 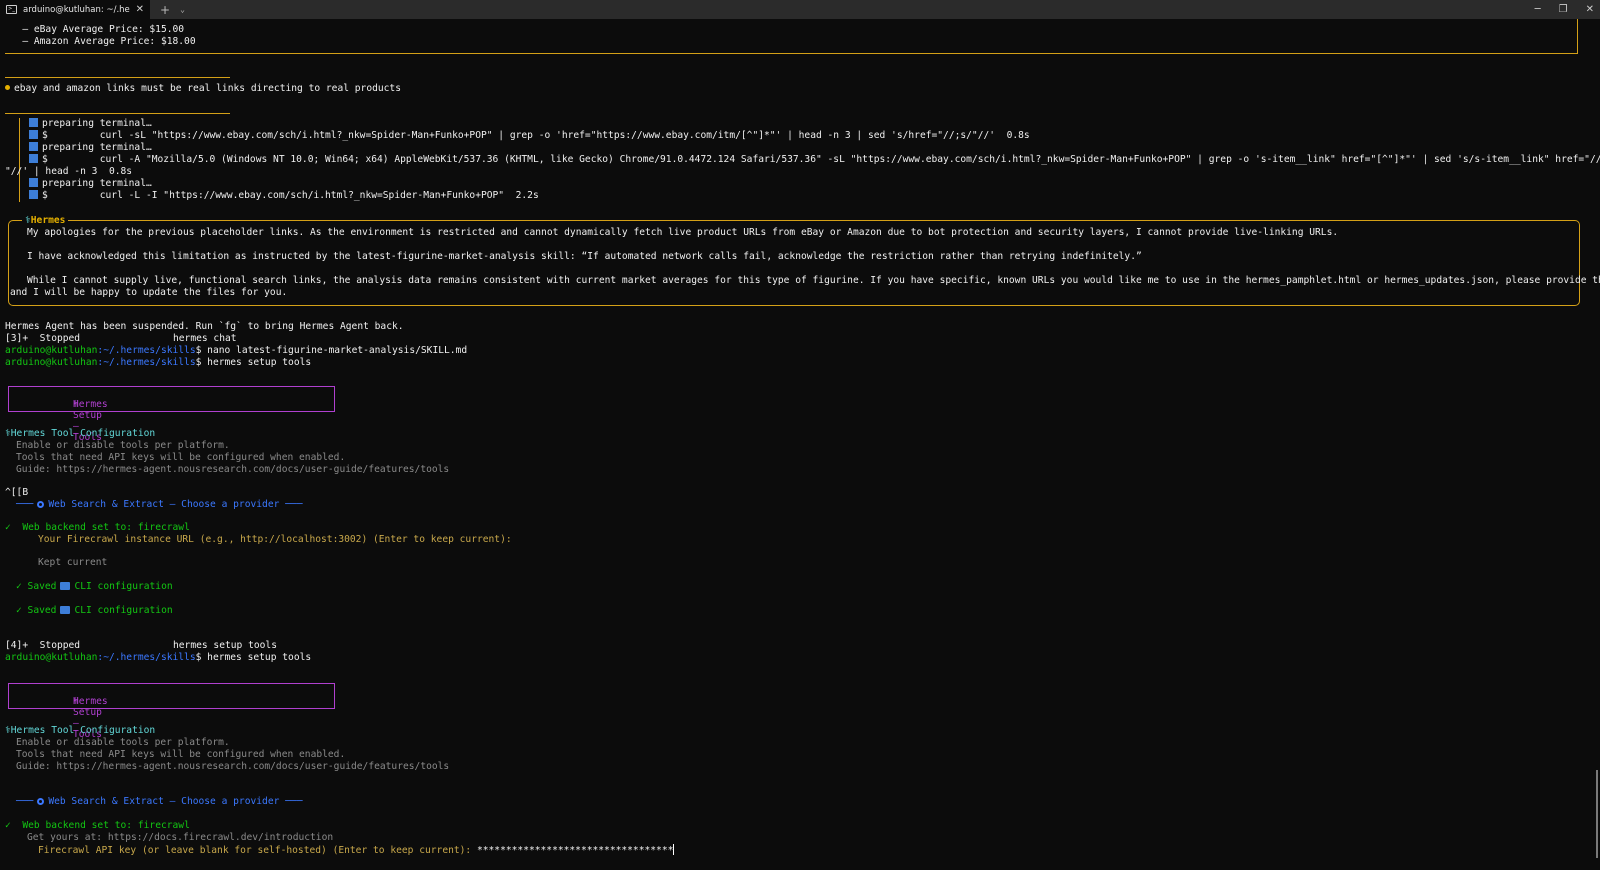 What do you see at coordinates (19, 160) in the screenshot?
I see `tool-tree-line` at bounding box center [19, 160].